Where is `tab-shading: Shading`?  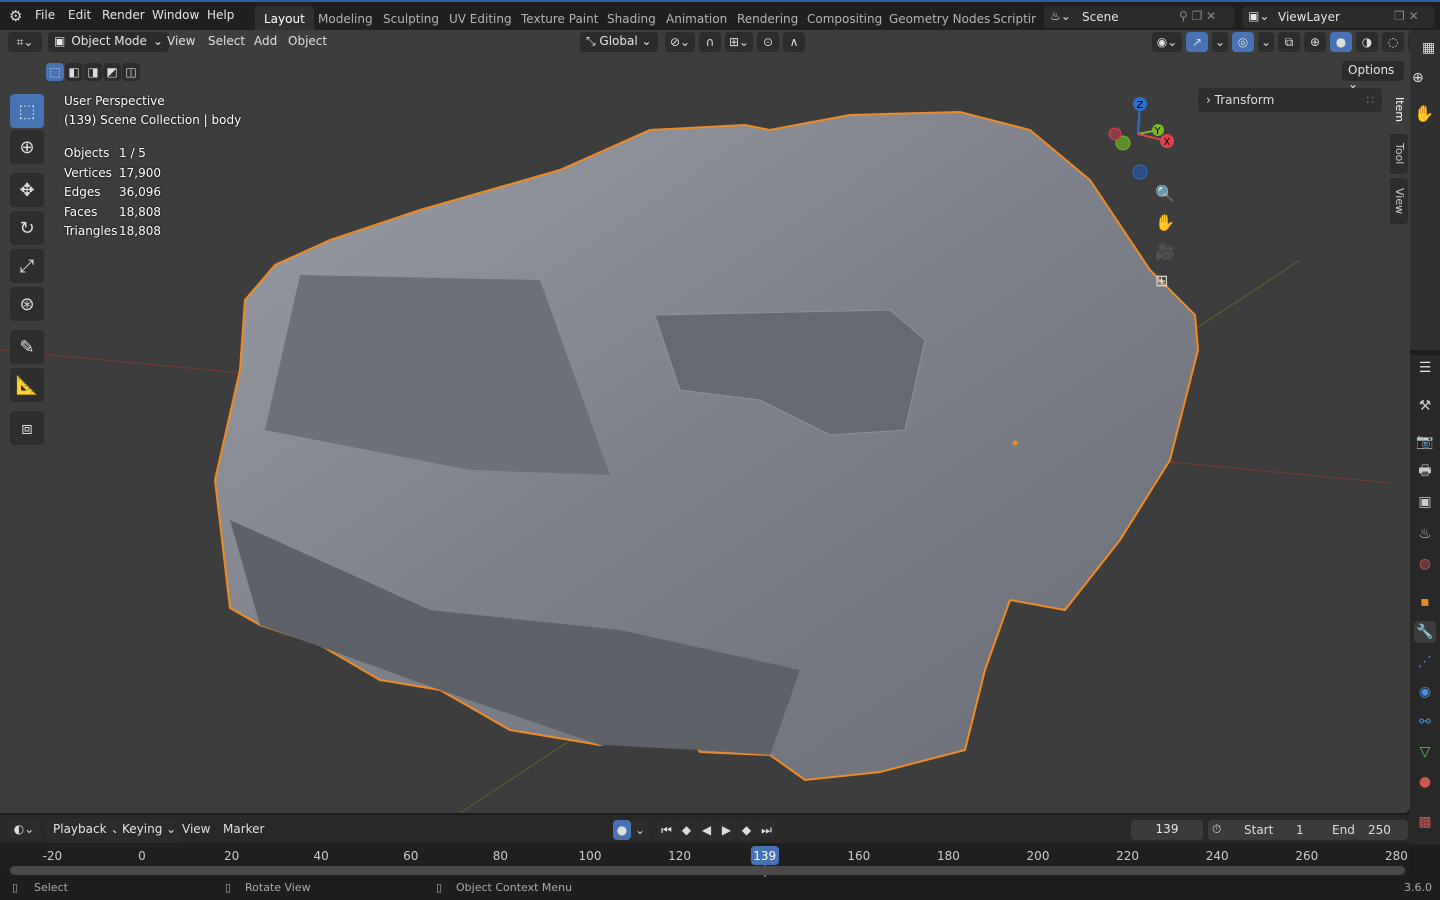
tab-shading: Shading is located at coordinates (631, 18).